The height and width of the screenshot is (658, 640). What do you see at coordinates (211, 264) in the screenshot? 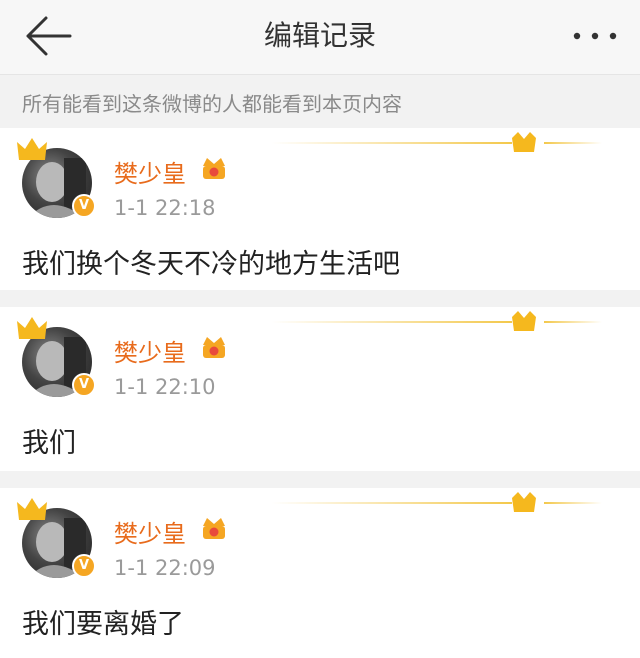
I see `post-text: 我们换个冬天不冷的地方生活吧` at bounding box center [211, 264].